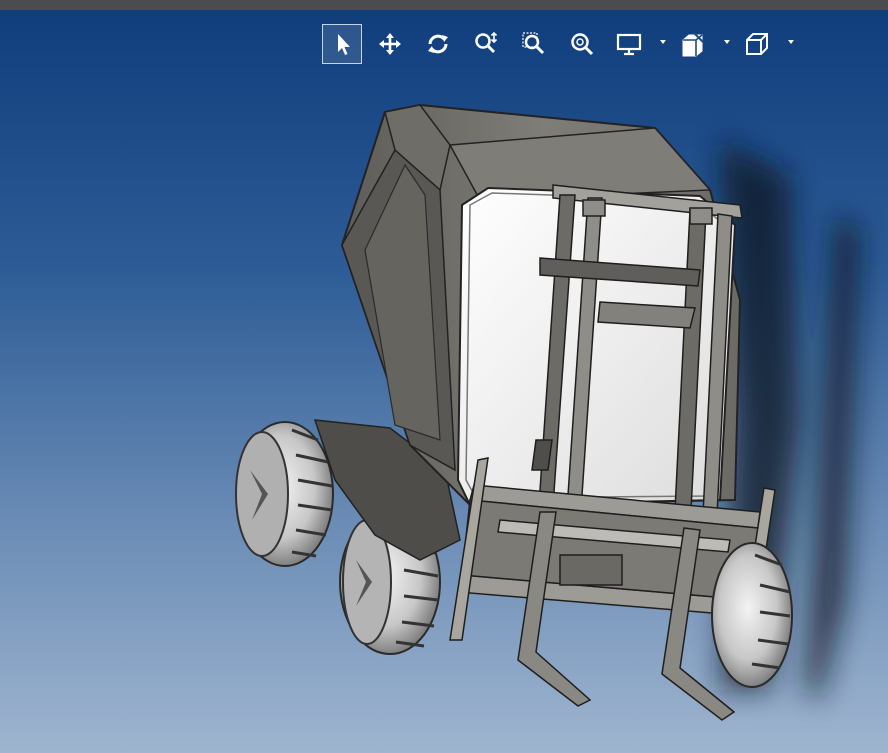 The height and width of the screenshot is (753, 888). I want to click on zoom-window-icon, so click(533, 43).